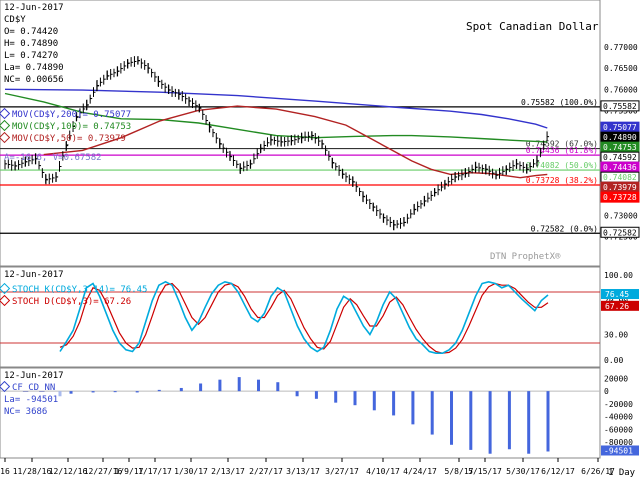 This screenshot has width=640, height=484. What do you see at coordinates (266, 471) in the screenshot?
I see `x-tick-label: 2/27/17` at bounding box center [266, 471].